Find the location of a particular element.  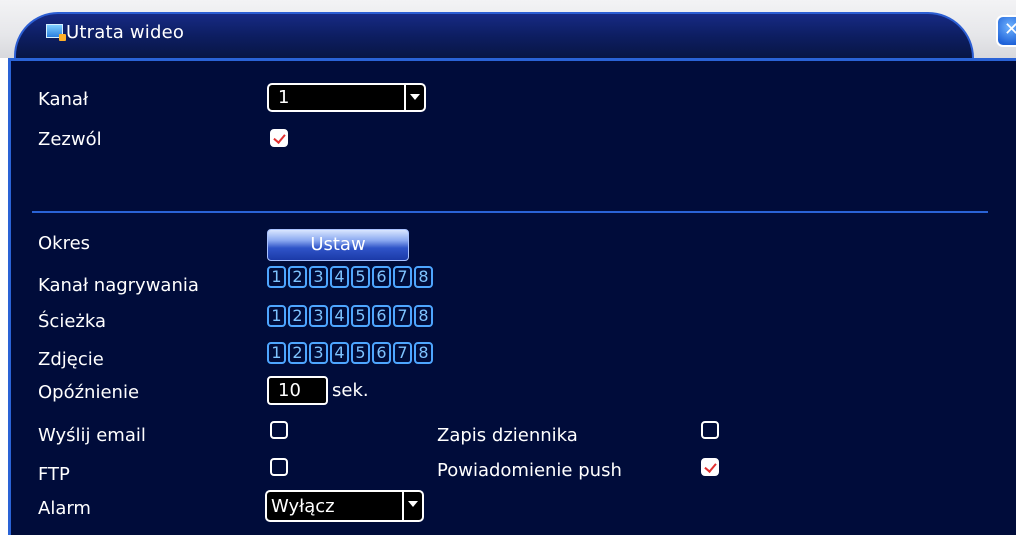

close-button: ✕ is located at coordinates (1006, 31).